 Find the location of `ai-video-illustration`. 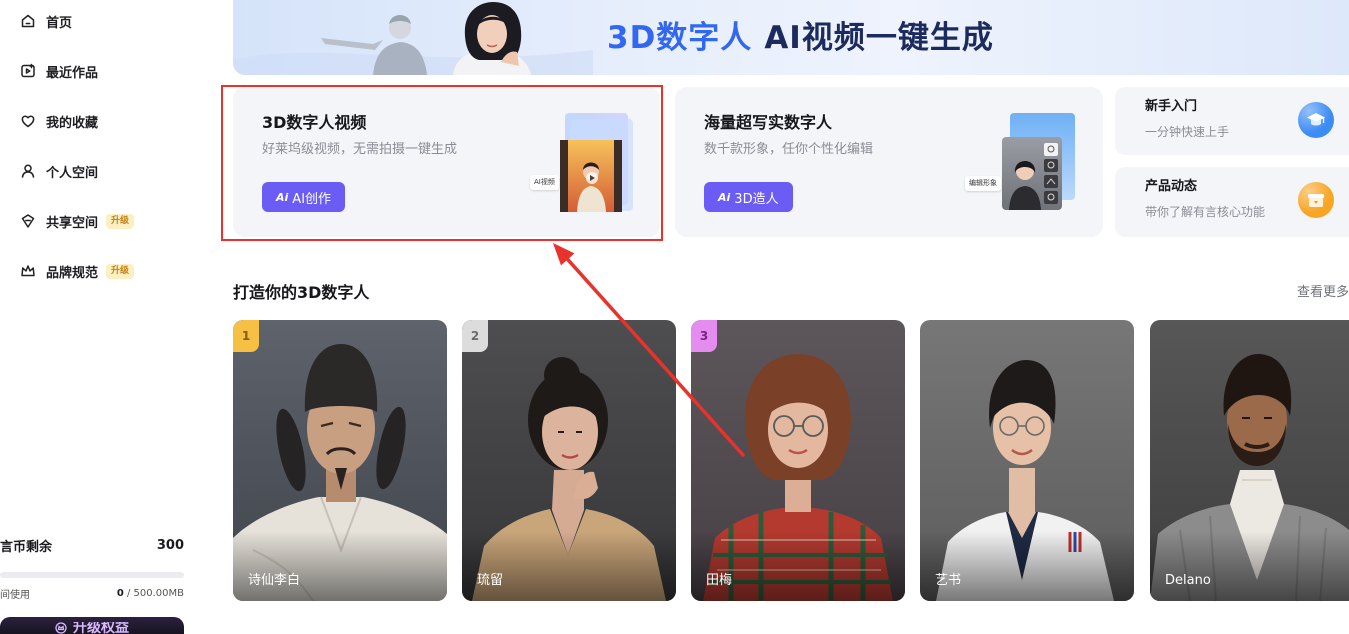

ai-video-illustration is located at coordinates (596, 162).